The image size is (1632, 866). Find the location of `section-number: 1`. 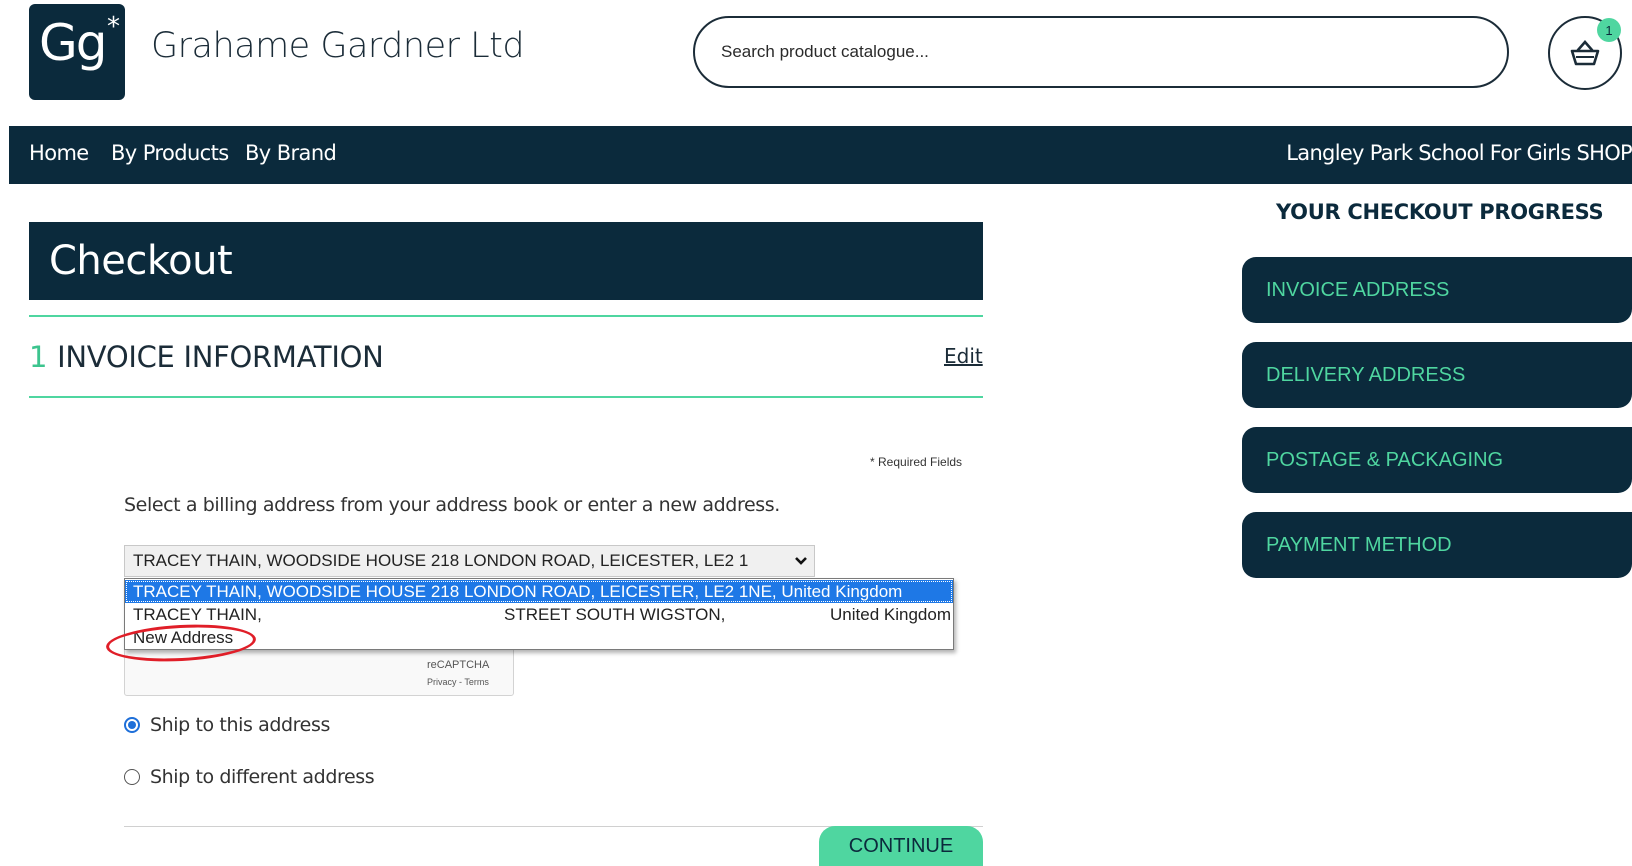

section-number: 1 is located at coordinates (38, 357).